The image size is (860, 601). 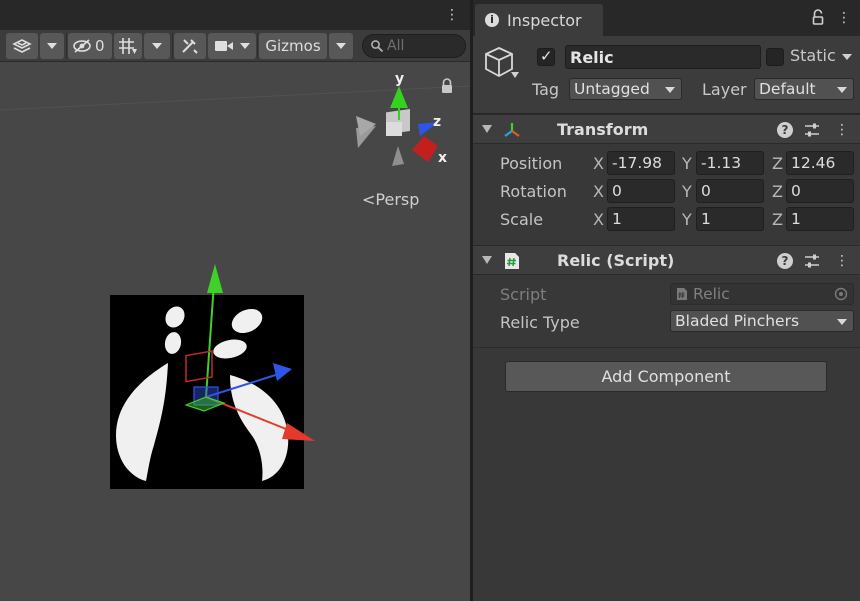 I want to click on layer-label: Layer, so click(x=724, y=89).